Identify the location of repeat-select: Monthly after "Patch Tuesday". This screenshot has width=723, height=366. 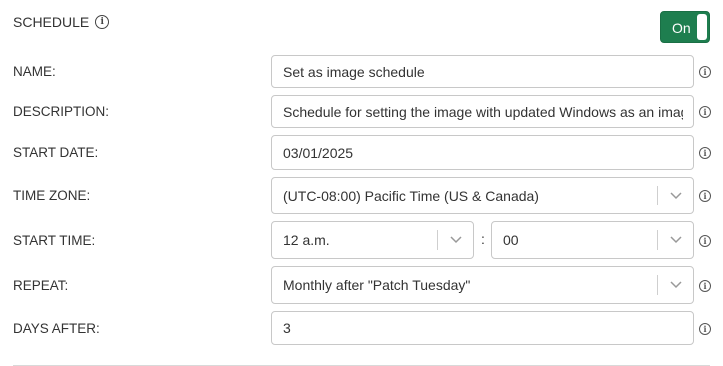
(482, 285).